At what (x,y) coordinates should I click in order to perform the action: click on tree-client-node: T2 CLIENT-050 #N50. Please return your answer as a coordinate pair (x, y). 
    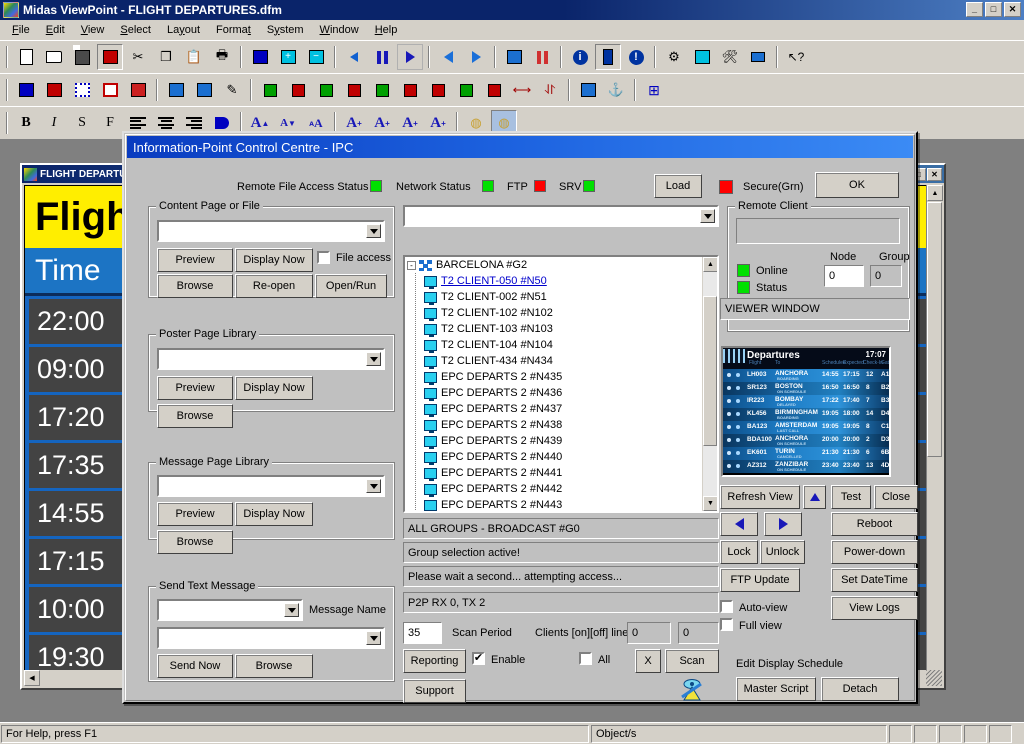
    Looking at the image, I should click on (553, 281).